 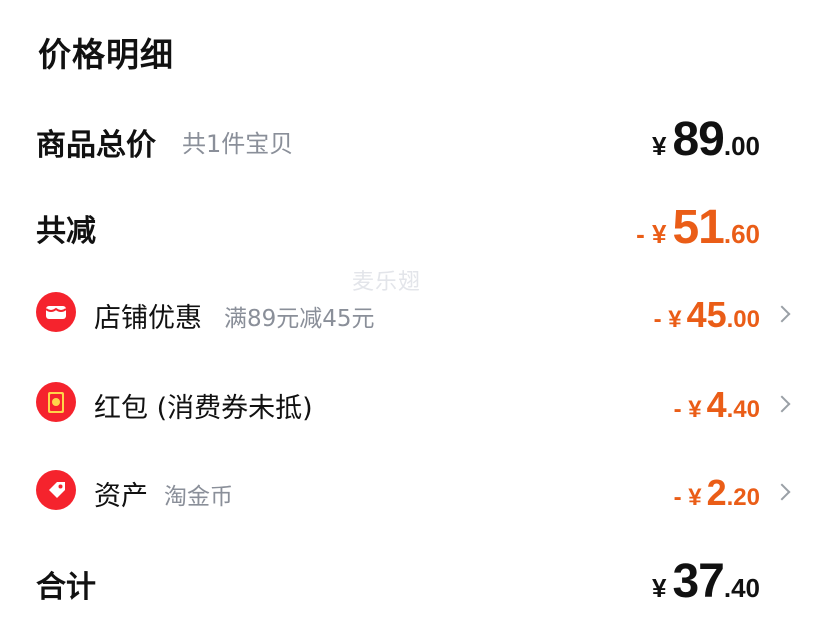 I want to click on total-discount-amount: - ¥51.60, so click(x=698, y=227).